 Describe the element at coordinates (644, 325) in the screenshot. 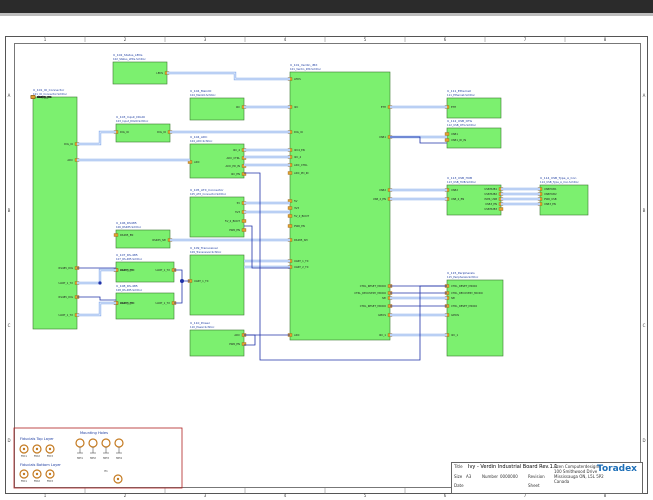

I see `grid-row-label-right: C` at that location.